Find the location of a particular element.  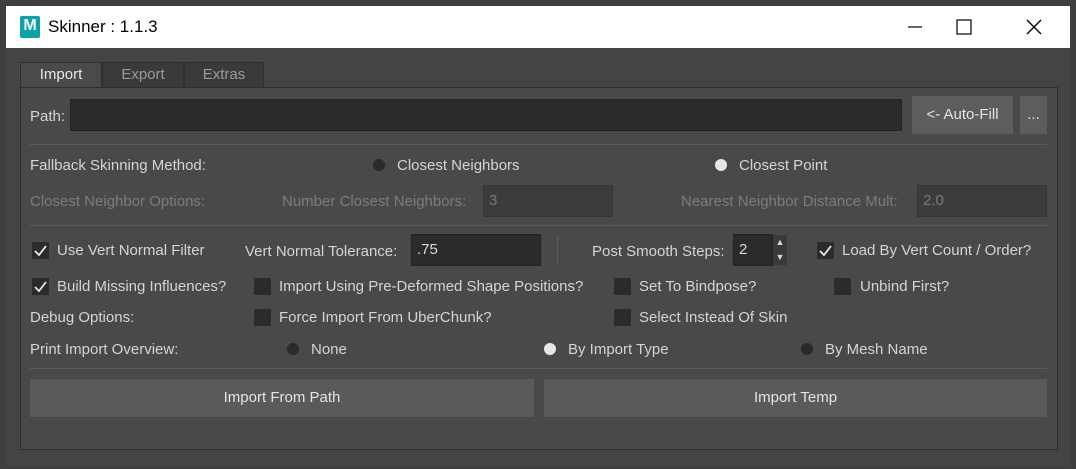

path-input is located at coordinates (486, 115).